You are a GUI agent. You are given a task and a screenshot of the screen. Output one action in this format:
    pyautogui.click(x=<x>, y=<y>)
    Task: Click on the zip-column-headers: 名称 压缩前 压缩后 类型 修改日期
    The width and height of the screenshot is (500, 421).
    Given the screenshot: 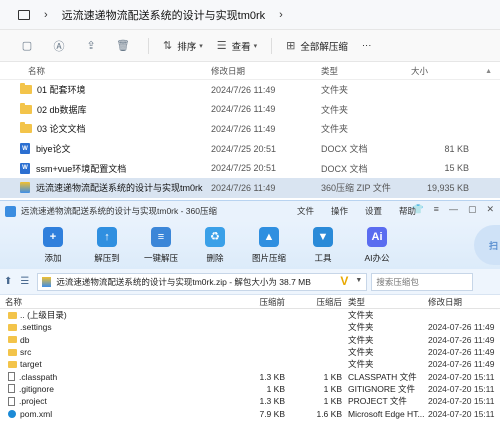 What is the action you would take?
    pyautogui.click(x=250, y=302)
    